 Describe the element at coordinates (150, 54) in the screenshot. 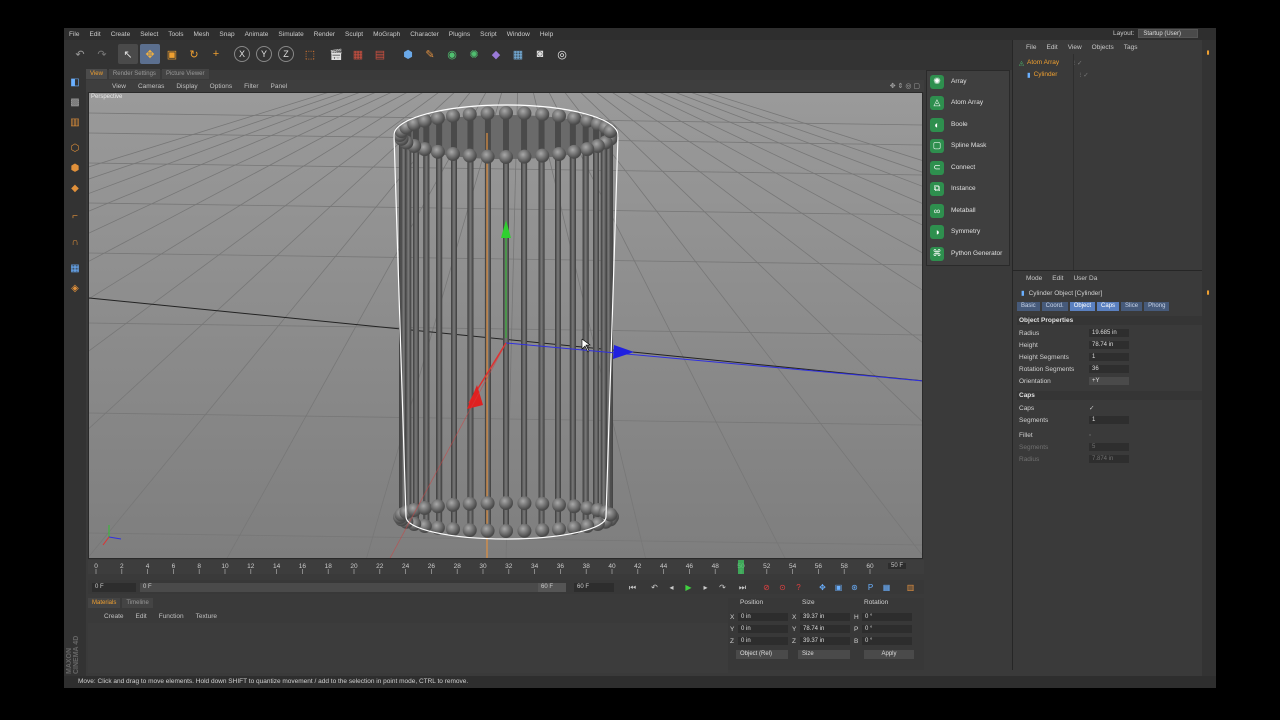

I see `move-tool-icon: ✥` at that location.